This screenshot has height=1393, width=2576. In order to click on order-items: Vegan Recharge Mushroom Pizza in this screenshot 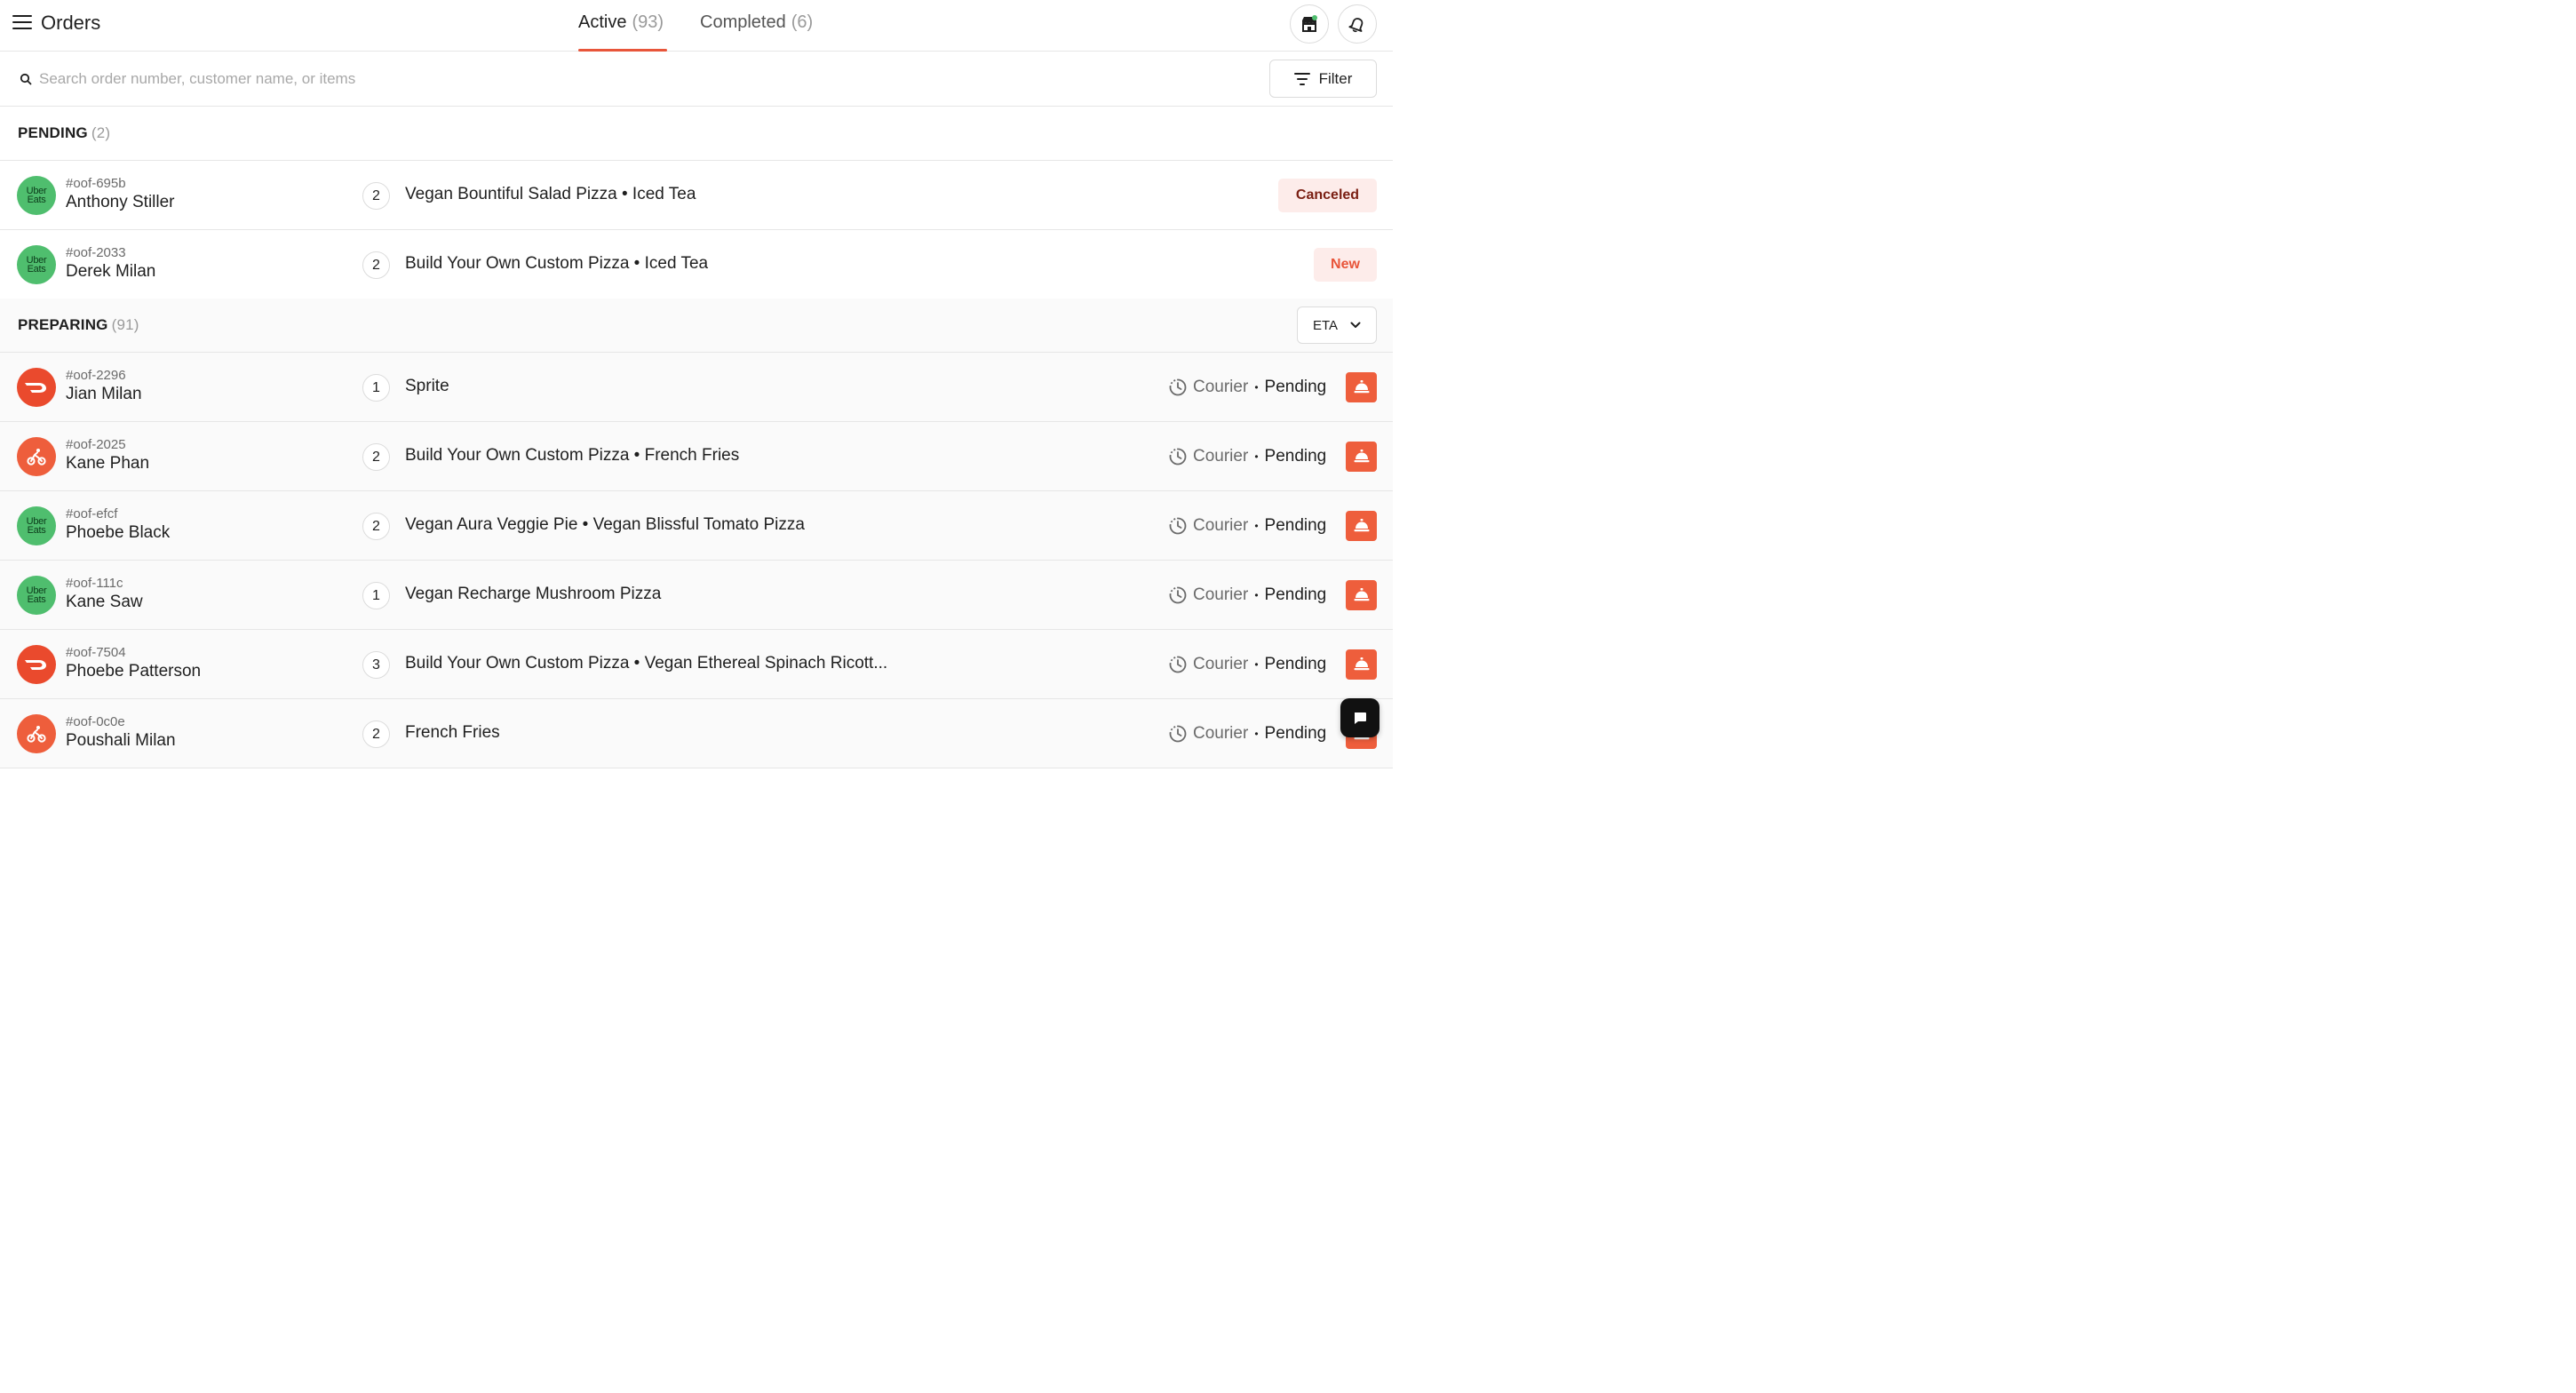, I will do `click(533, 594)`.